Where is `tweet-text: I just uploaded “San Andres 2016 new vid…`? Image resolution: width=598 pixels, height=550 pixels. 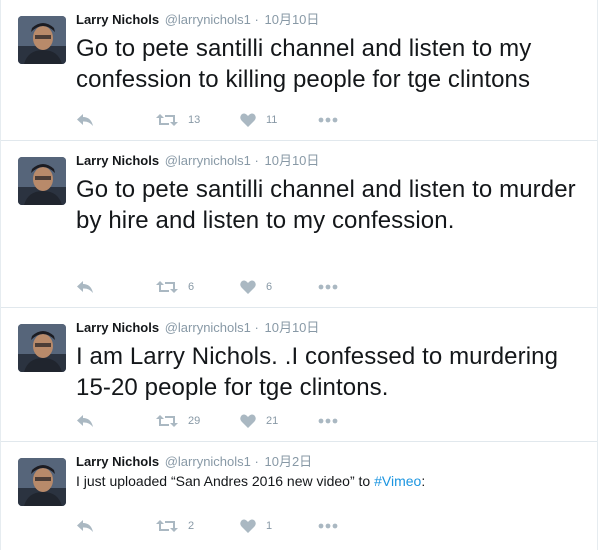
tweet-text: I just uploaded “San Andres 2016 new vid… is located at coordinates (332, 481).